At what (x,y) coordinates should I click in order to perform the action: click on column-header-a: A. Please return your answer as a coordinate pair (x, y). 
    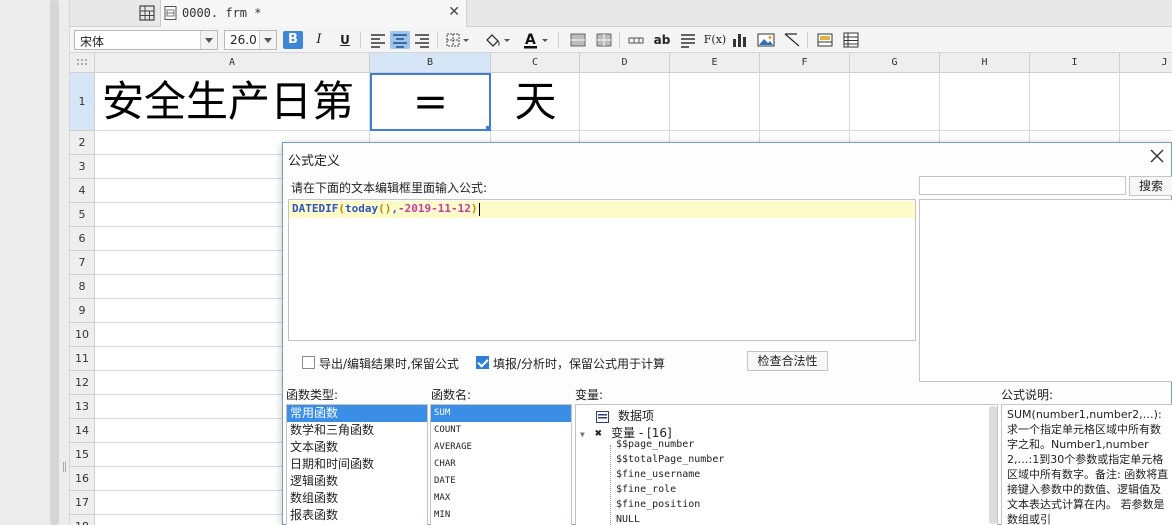
    Looking at the image, I should click on (232, 63).